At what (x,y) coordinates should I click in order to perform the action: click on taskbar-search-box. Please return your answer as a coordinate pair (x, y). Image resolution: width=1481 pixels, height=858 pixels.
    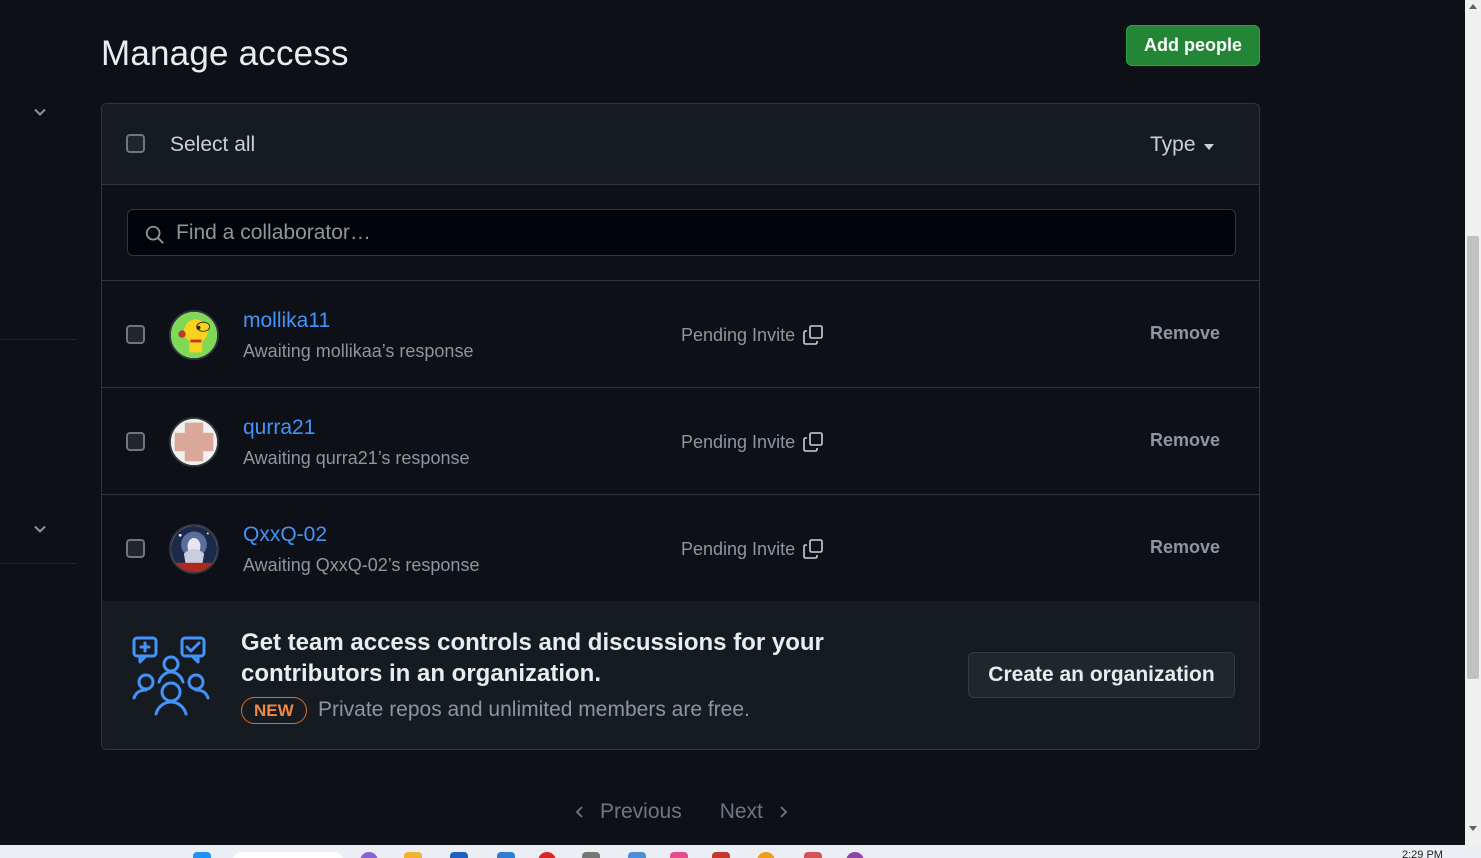
    Looking at the image, I should click on (288, 855).